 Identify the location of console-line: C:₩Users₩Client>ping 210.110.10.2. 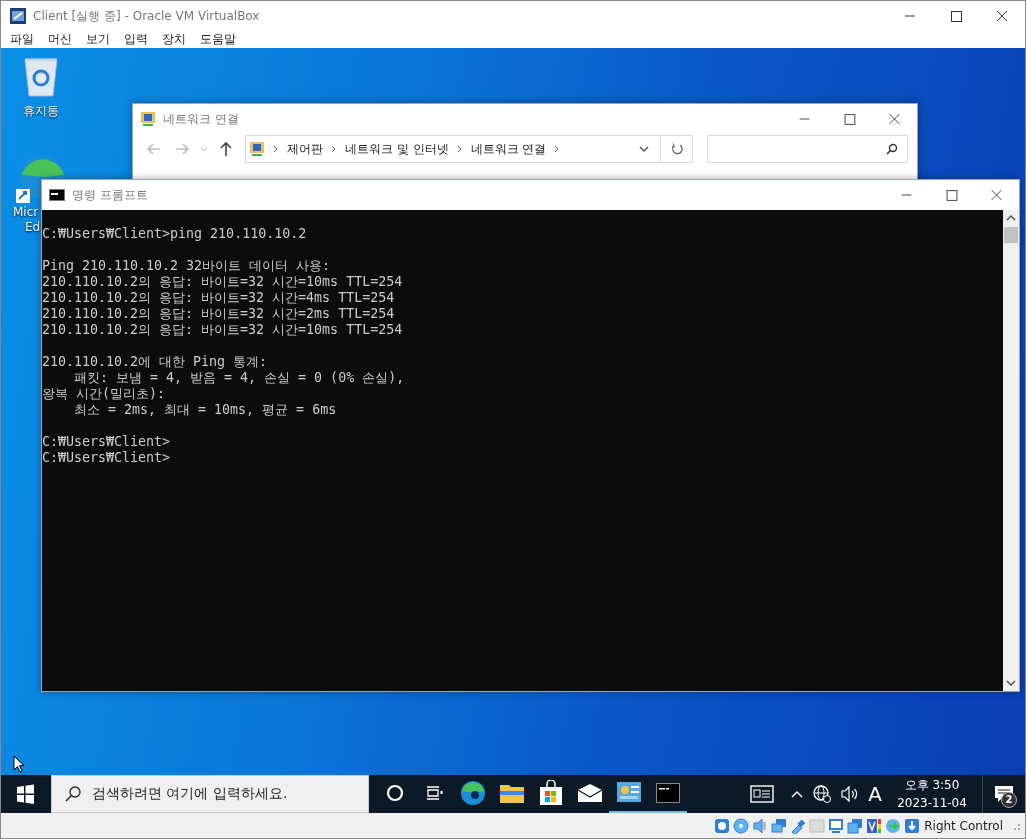
(175, 234).